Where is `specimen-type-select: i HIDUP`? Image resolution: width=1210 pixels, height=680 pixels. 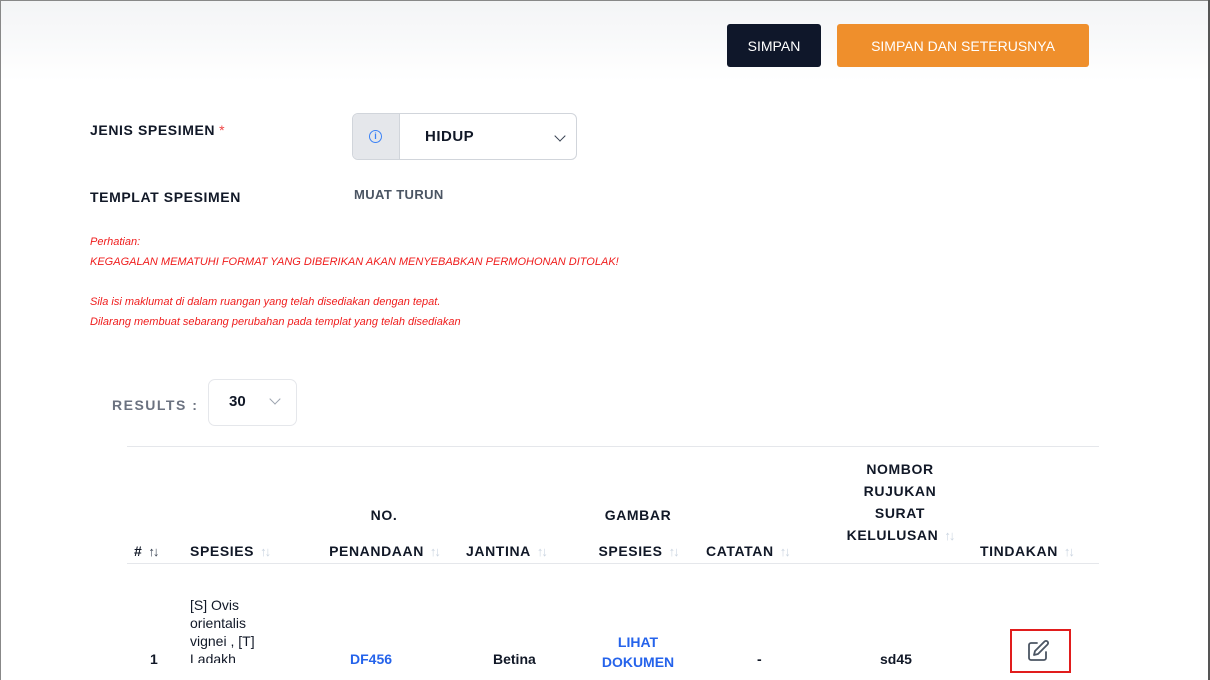 specimen-type-select: i HIDUP is located at coordinates (464, 136).